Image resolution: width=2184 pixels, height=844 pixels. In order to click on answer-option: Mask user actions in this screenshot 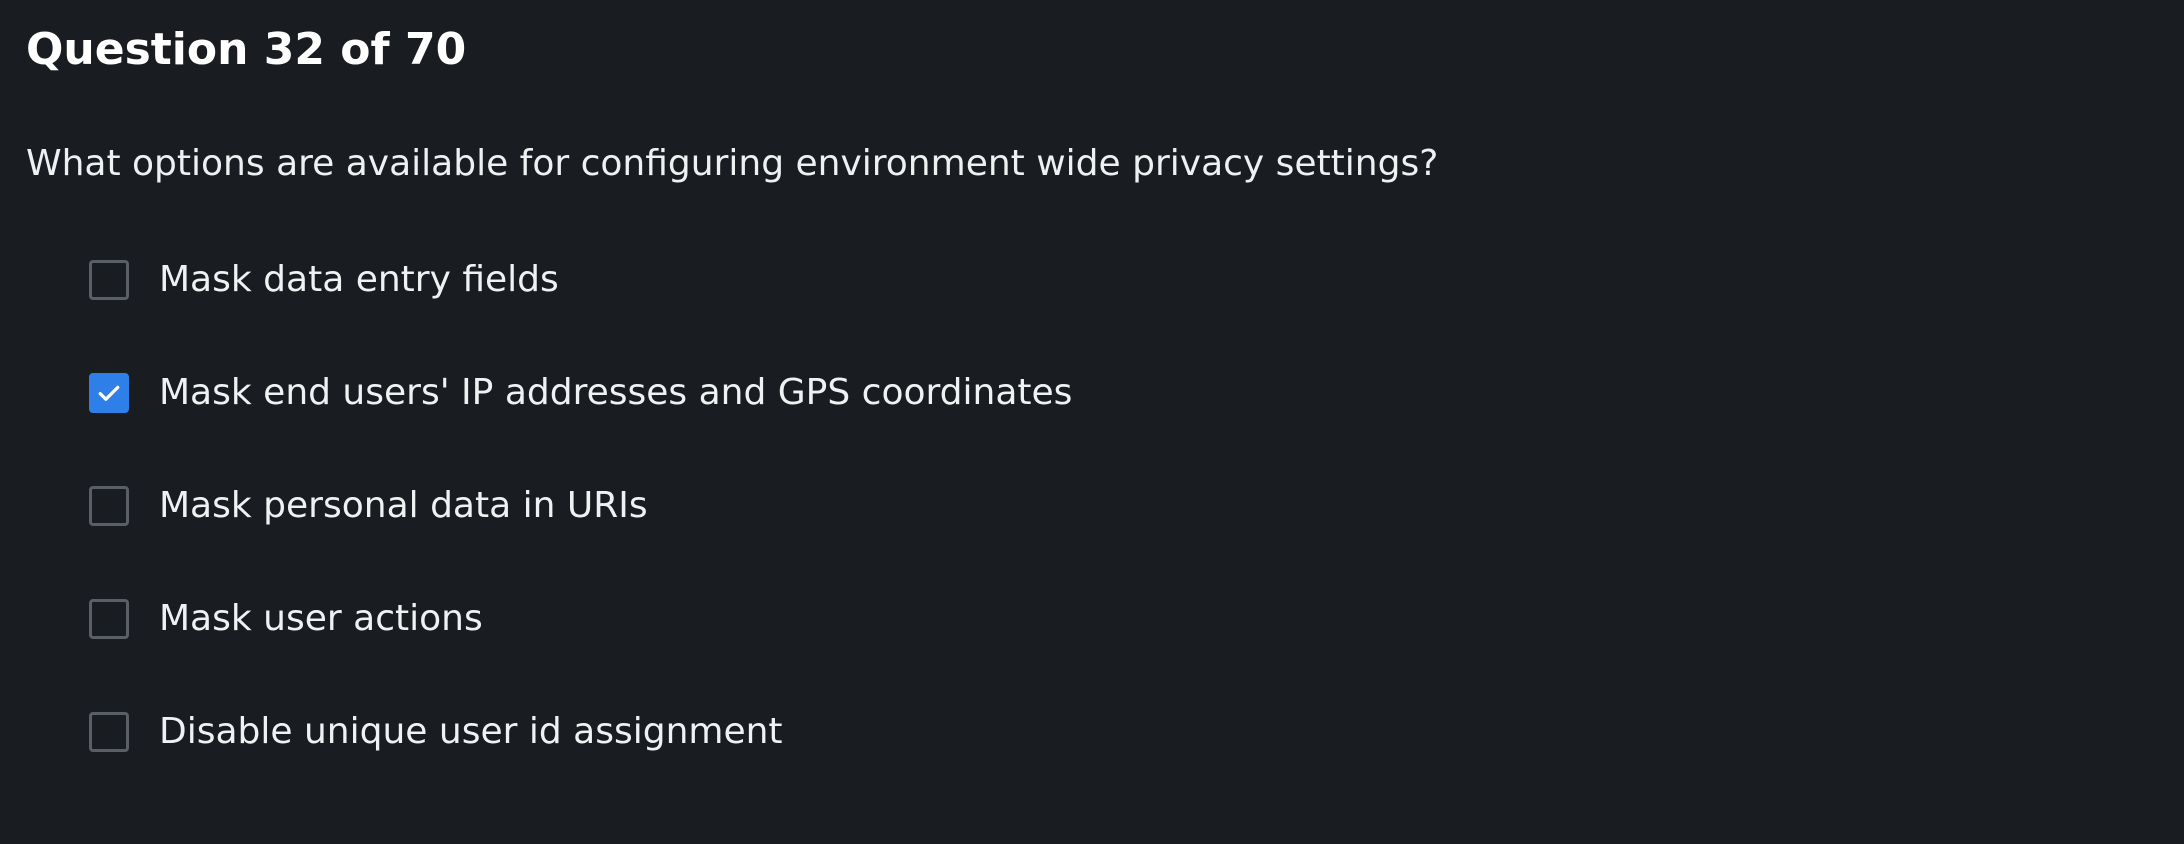, I will do `click(286, 619)`.